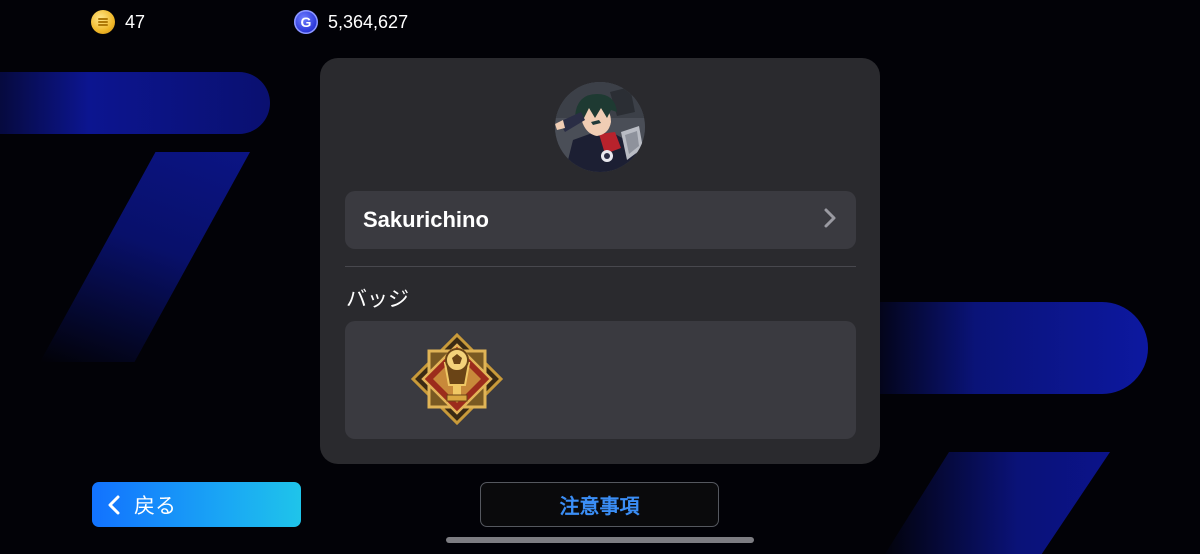 The height and width of the screenshot is (554, 1200). I want to click on notes-button-label: 注意事項, so click(599, 506).